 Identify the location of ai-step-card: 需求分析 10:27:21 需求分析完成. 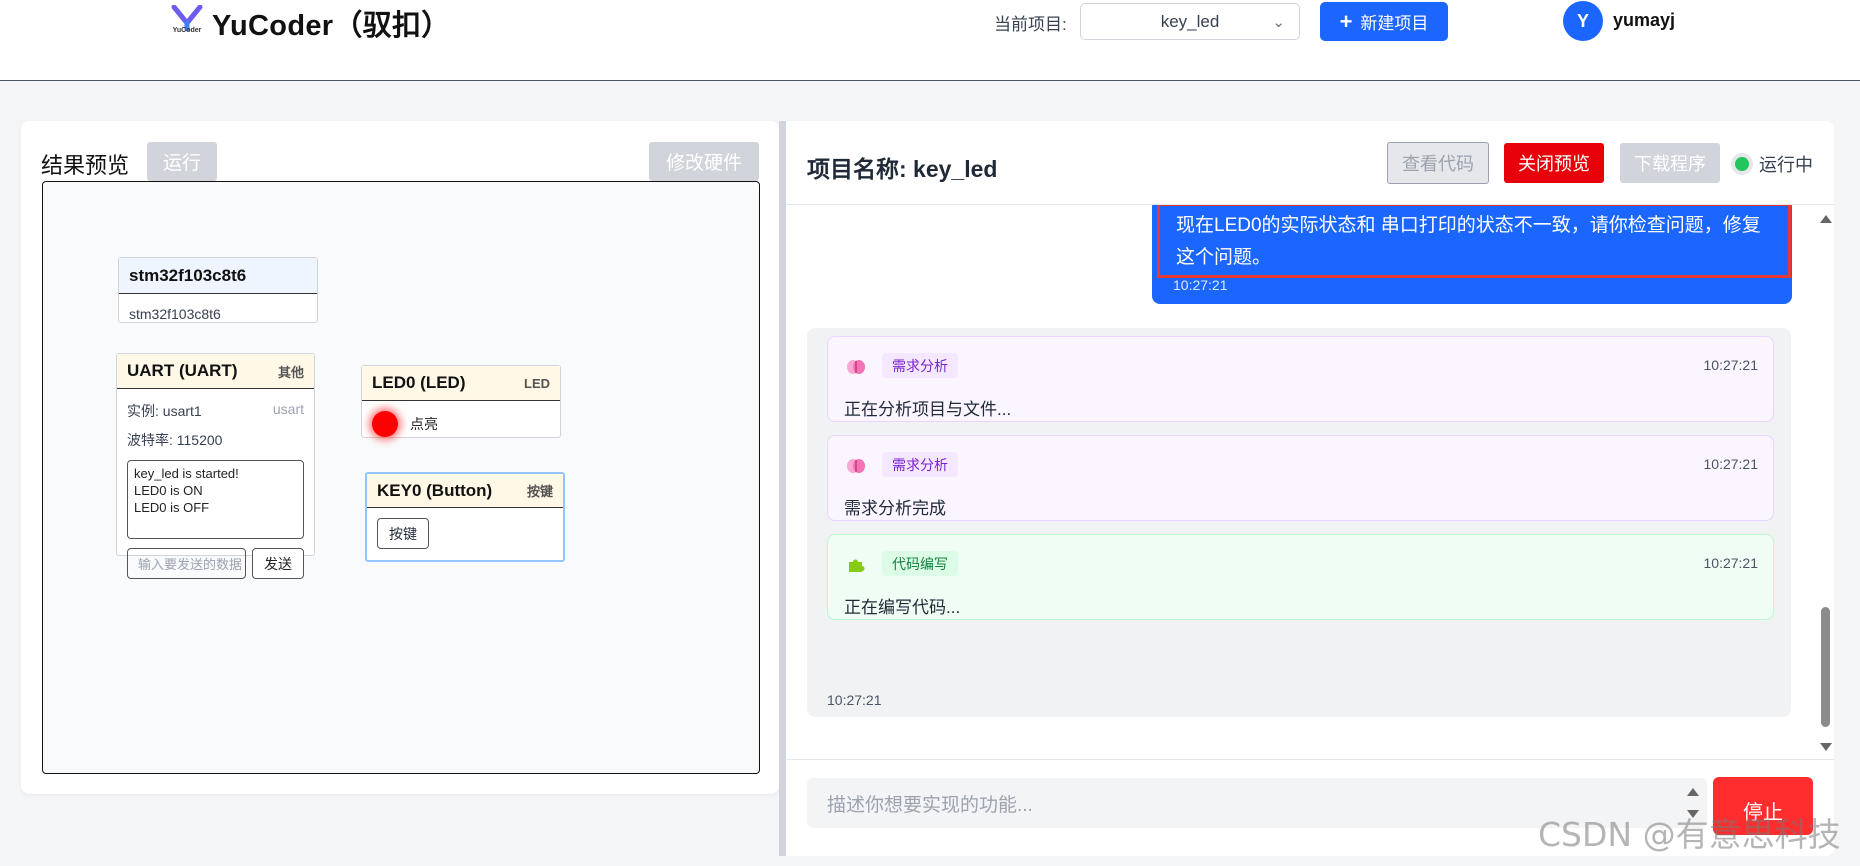
(1300, 478).